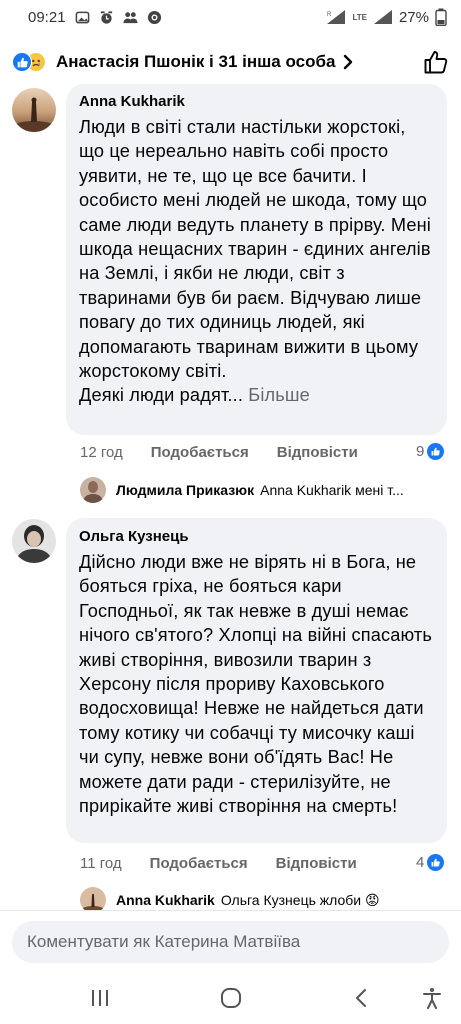 The image size is (461, 1024). Describe the element at coordinates (195, 62) in the screenshot. I see `reactions-title: Анастасія Пшонік і 31 інша особа` at that location.